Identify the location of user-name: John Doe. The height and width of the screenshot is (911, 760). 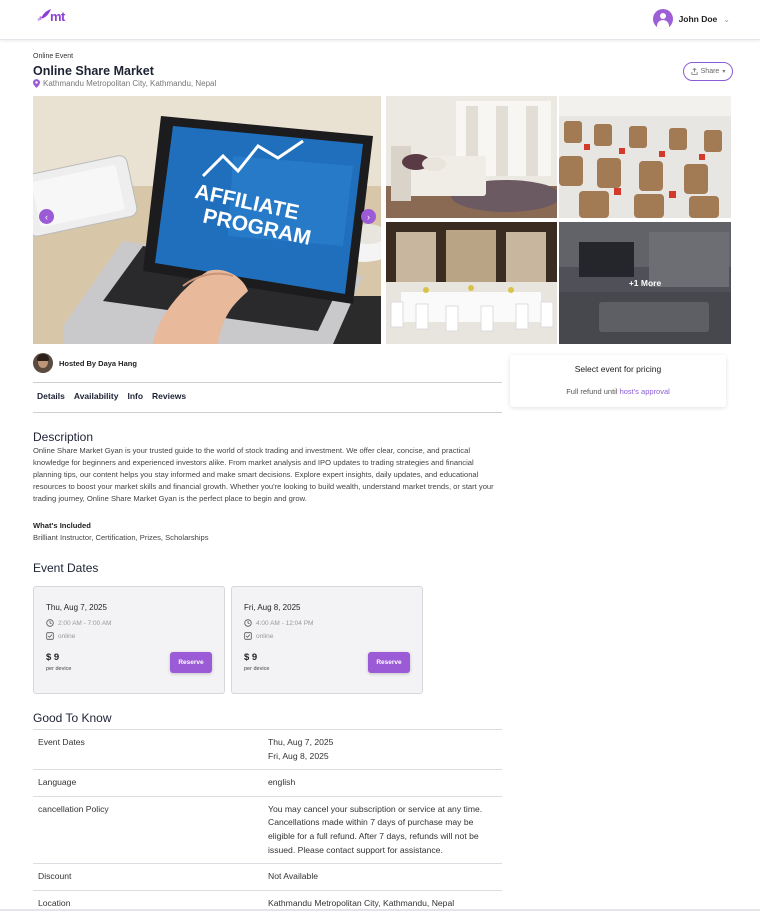
(698, 19).